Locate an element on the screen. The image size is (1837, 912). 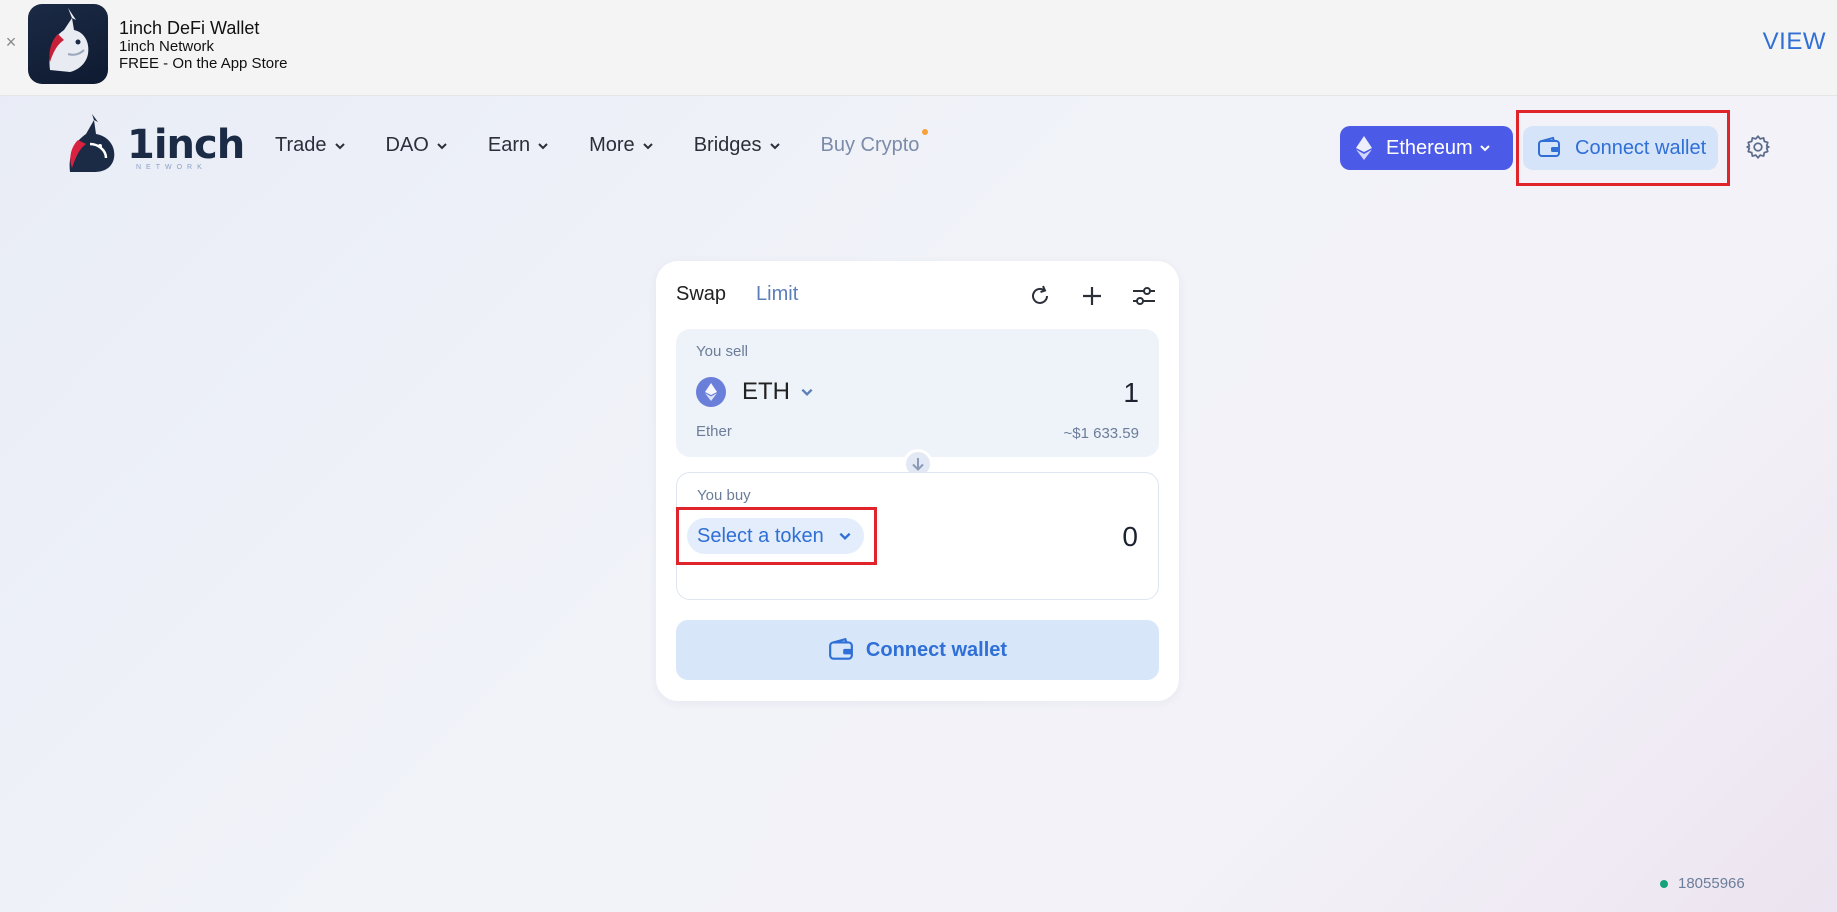
buy-label: You buy is located at coordinates (724, 495).